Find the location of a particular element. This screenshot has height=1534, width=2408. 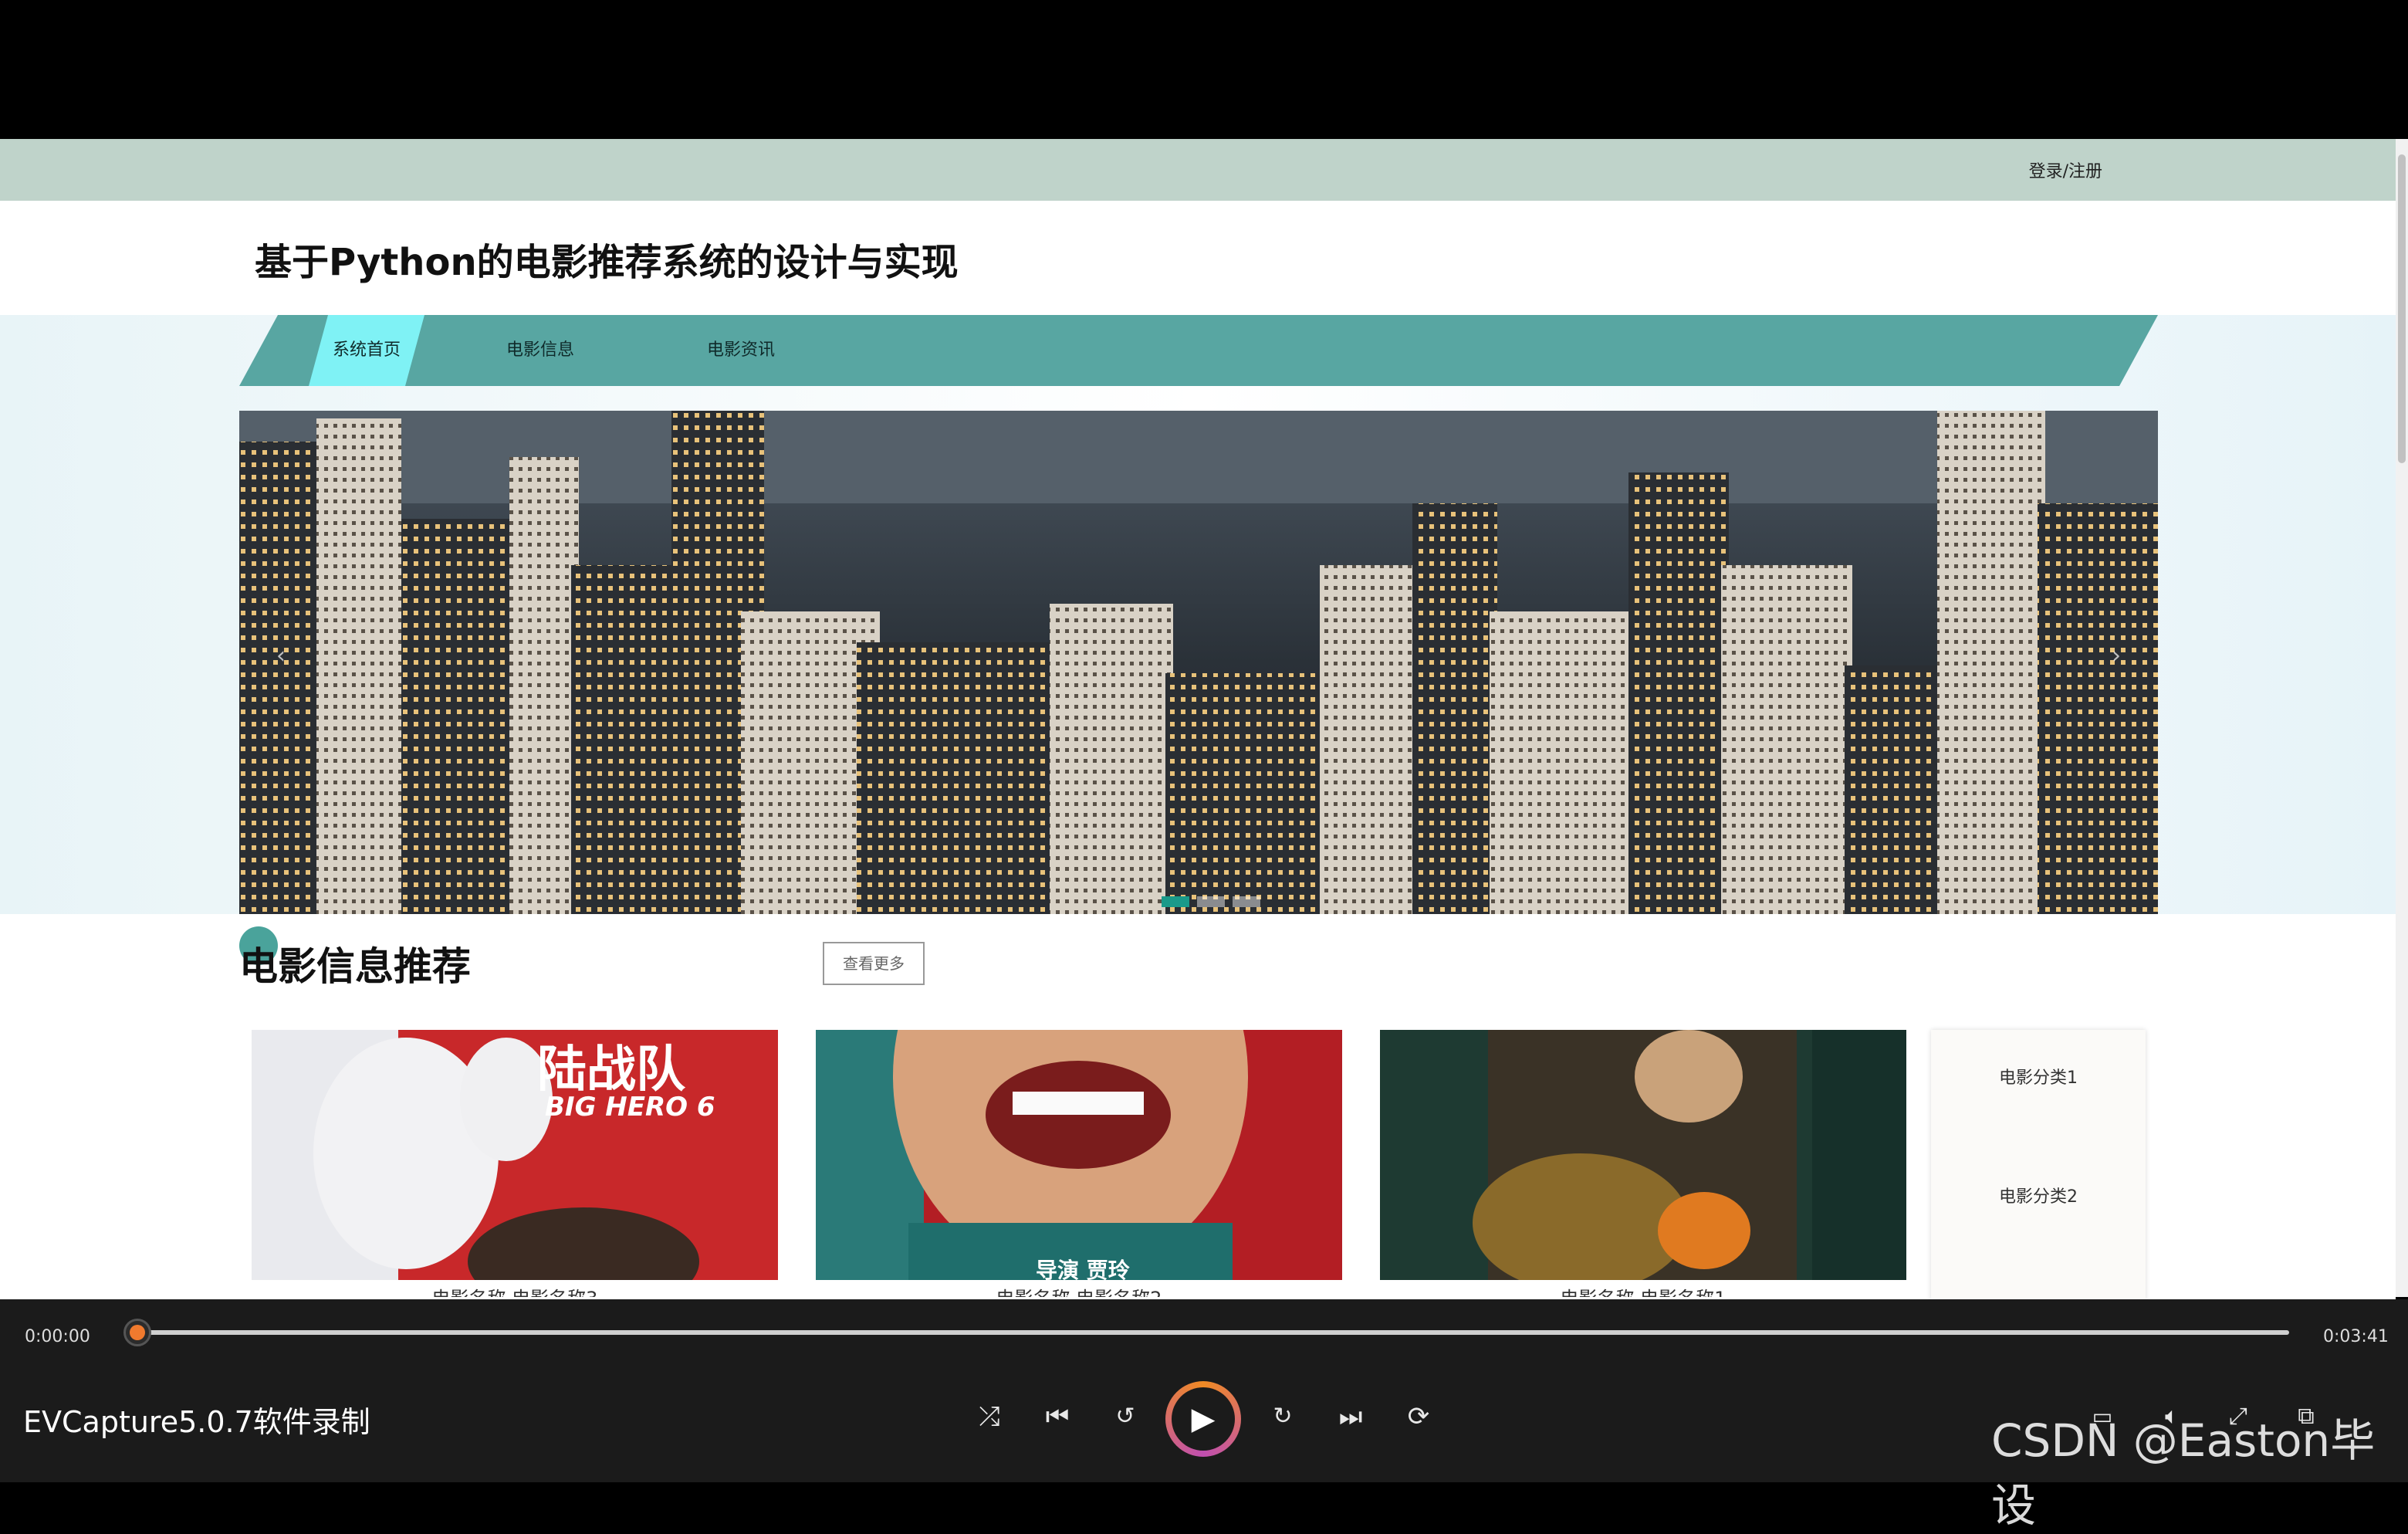

login-register-link: 登录/注册 is located at coordinates (2065, 169).